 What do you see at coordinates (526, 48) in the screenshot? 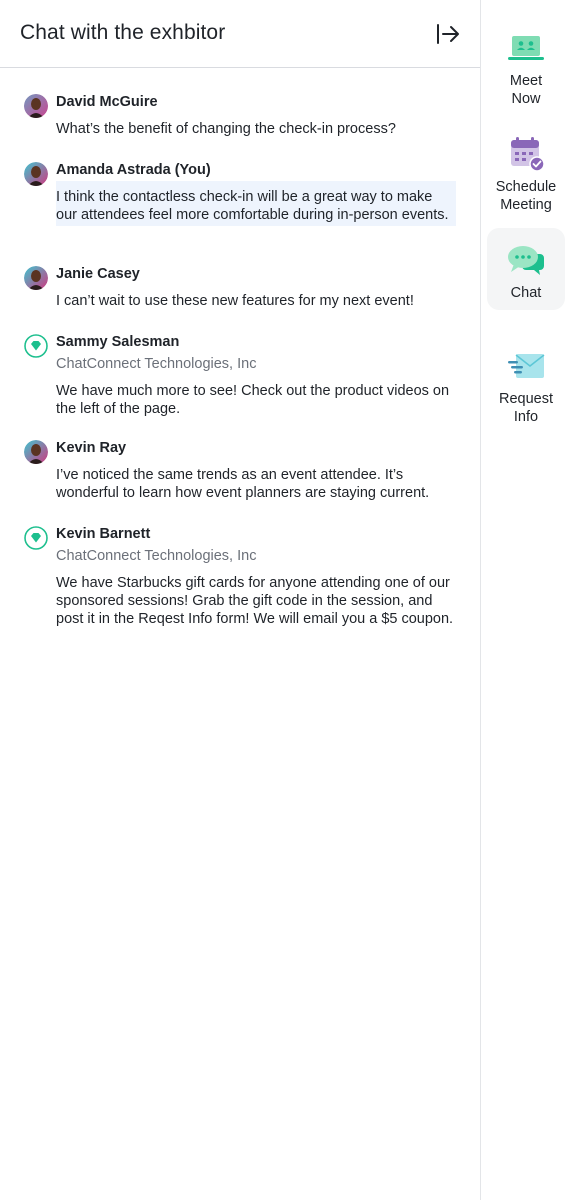
I see `video-meeting-icon` at bounding box center [526, 48].